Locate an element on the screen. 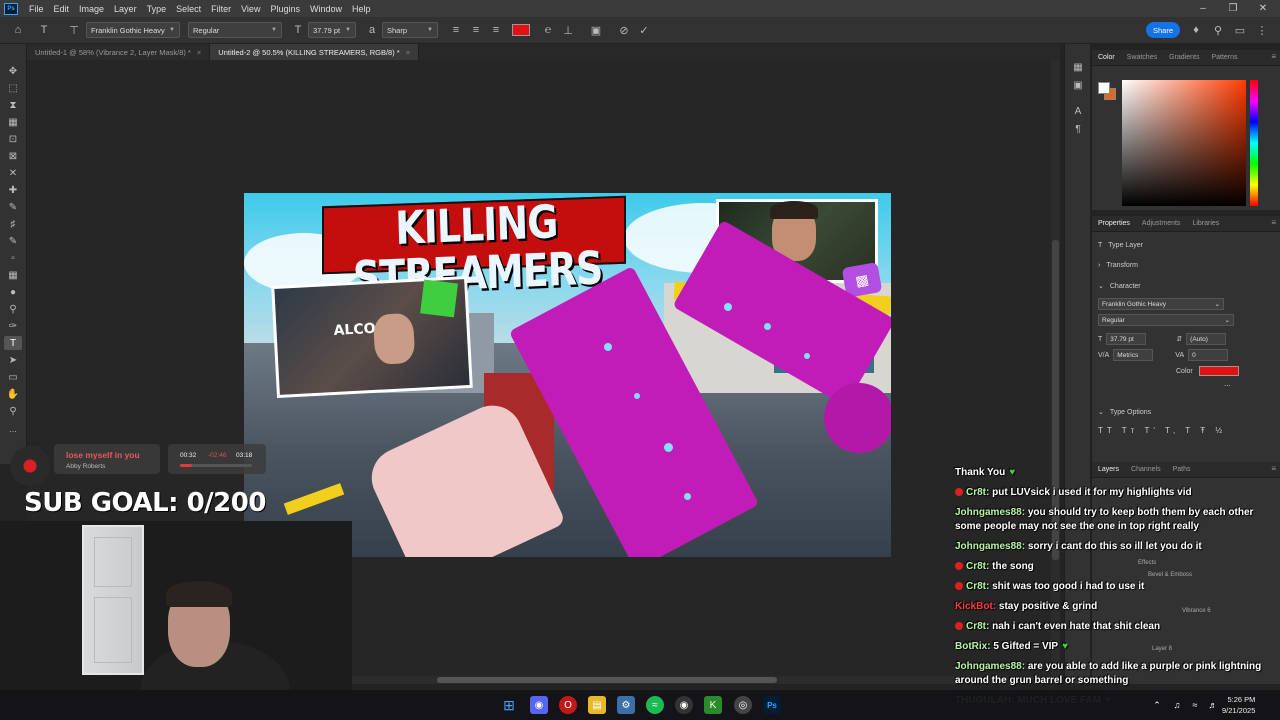  menu-window: Window is located at coordinates (326, 9).